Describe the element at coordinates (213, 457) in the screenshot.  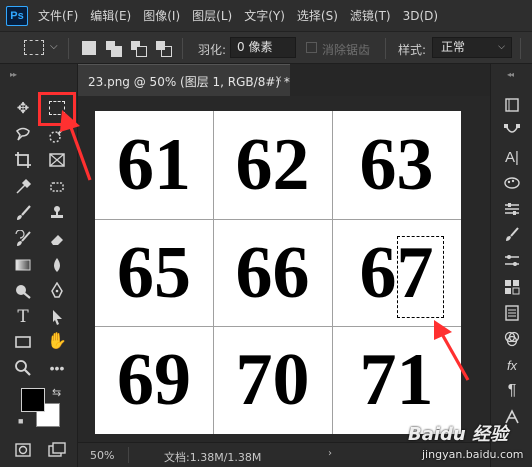
I see `document-size-info: 文档:1.38M/1.38M` at that location.